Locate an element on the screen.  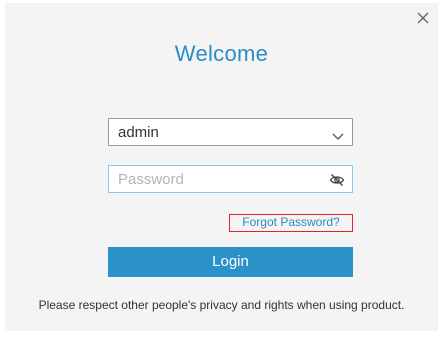
password-field: Password is located at coordinates (230, 179).